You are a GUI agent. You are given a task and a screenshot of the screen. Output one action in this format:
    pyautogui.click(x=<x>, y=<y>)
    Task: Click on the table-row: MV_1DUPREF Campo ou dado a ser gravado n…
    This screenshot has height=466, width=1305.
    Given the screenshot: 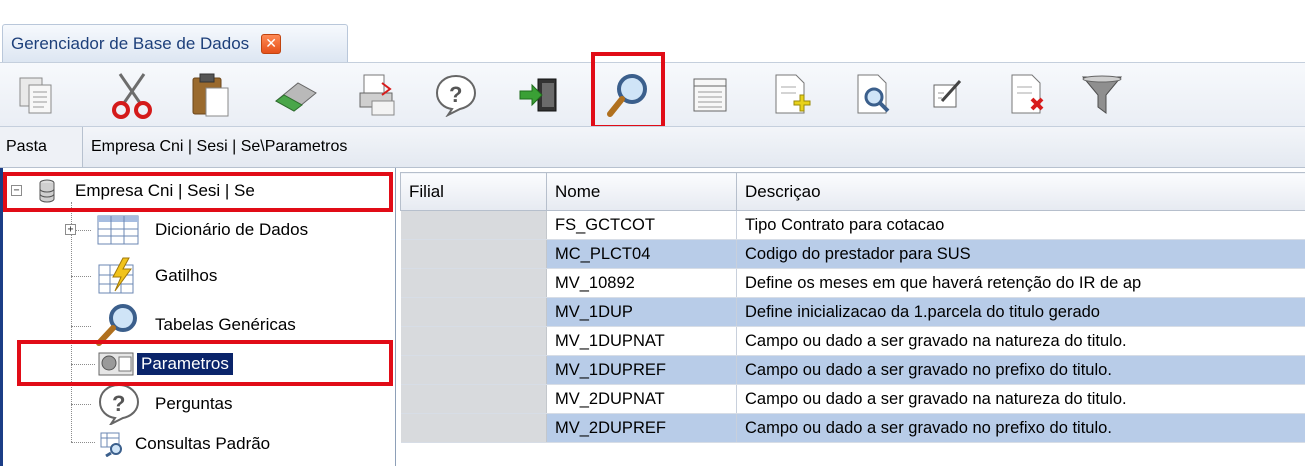 What is the action you would take?
    pyautogui.click(x=852, y=370)
    